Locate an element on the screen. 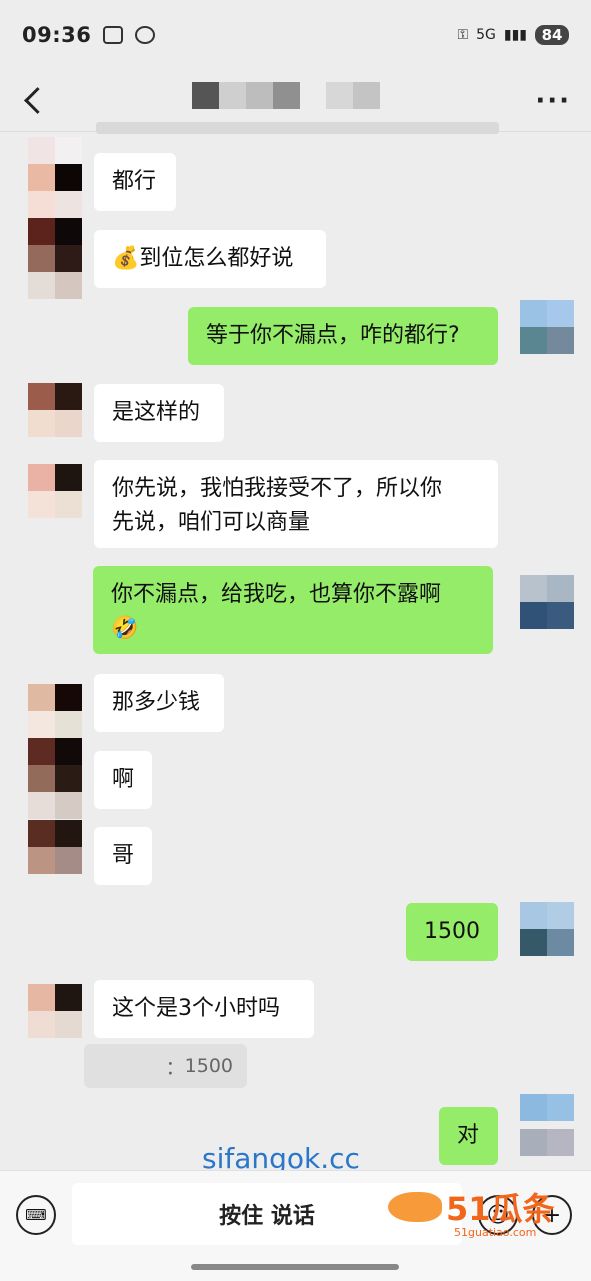  message-bubble: 那多少钱 is located at coordinates (159, 703).